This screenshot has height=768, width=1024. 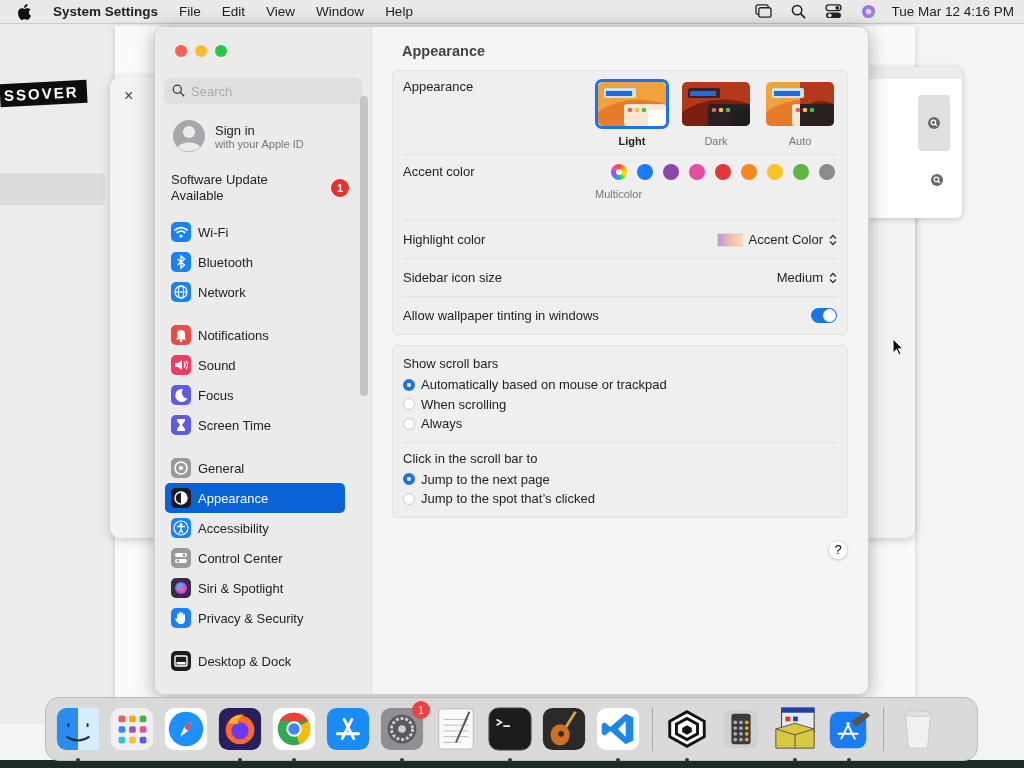 I want to click on mouse-pointer-icon, so click(x=898, y=347).